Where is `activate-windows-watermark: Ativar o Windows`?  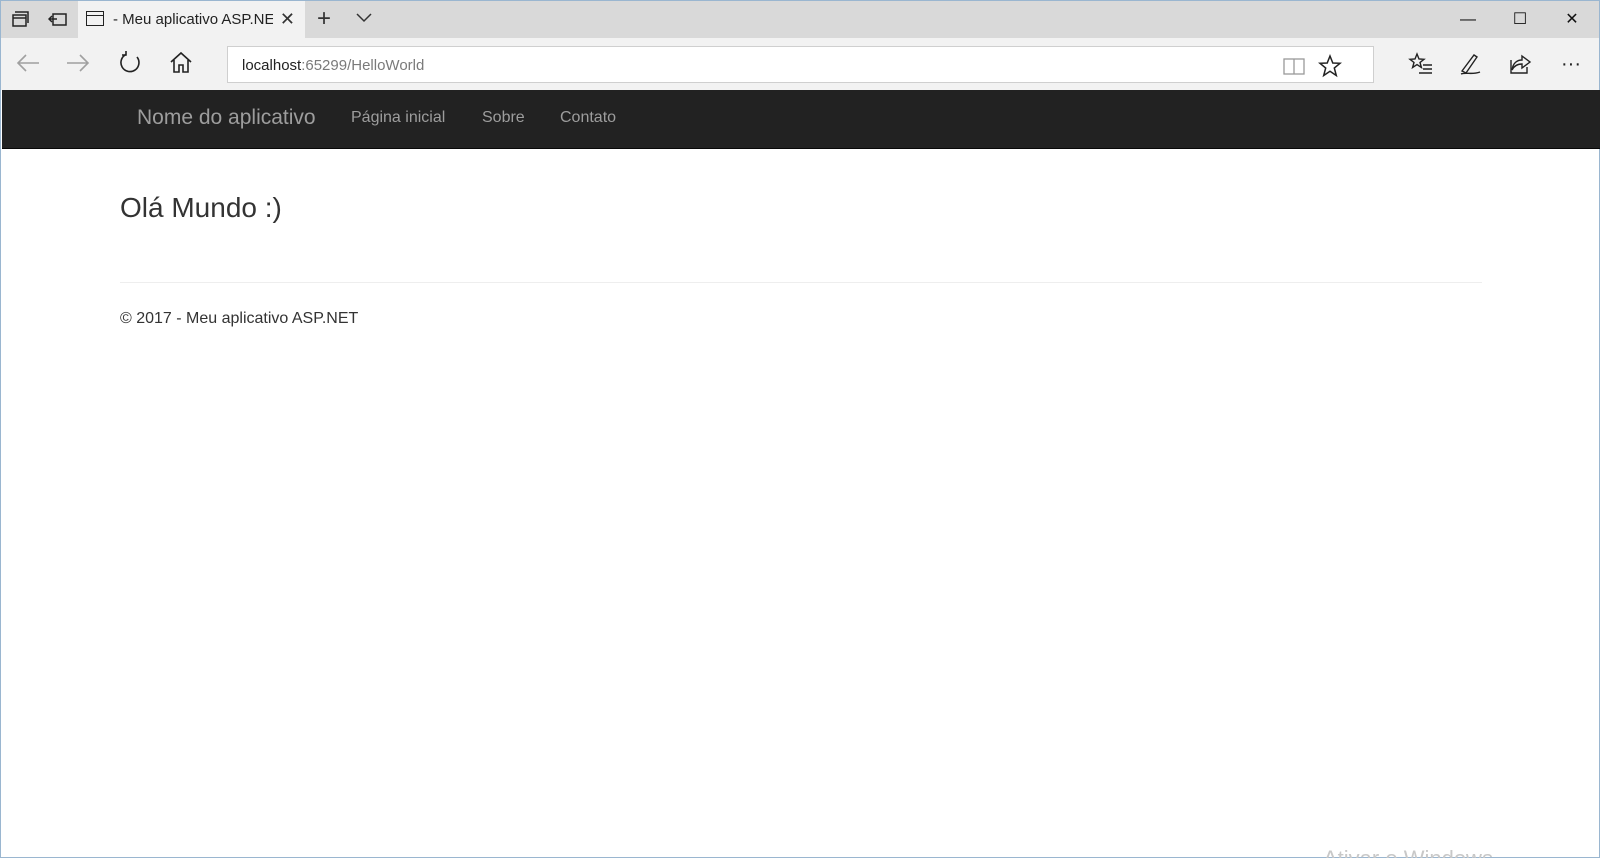
activate-windows-watermark: Ativar o Windows is located at coordinates (1408, 852).